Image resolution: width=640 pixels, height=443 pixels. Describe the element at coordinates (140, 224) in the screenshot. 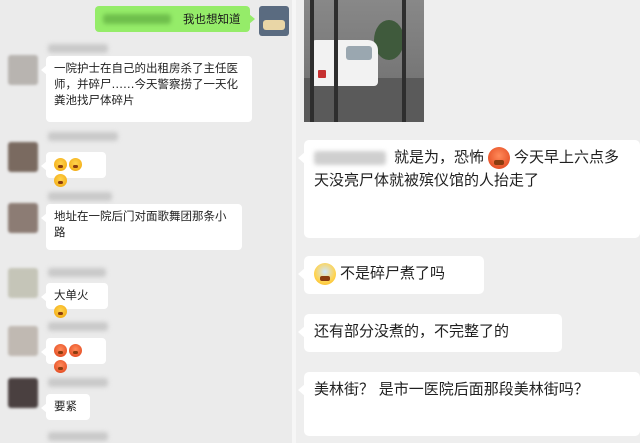

I see `message-text: 地址在一院后门对面歌舞团那条小路` at that location.